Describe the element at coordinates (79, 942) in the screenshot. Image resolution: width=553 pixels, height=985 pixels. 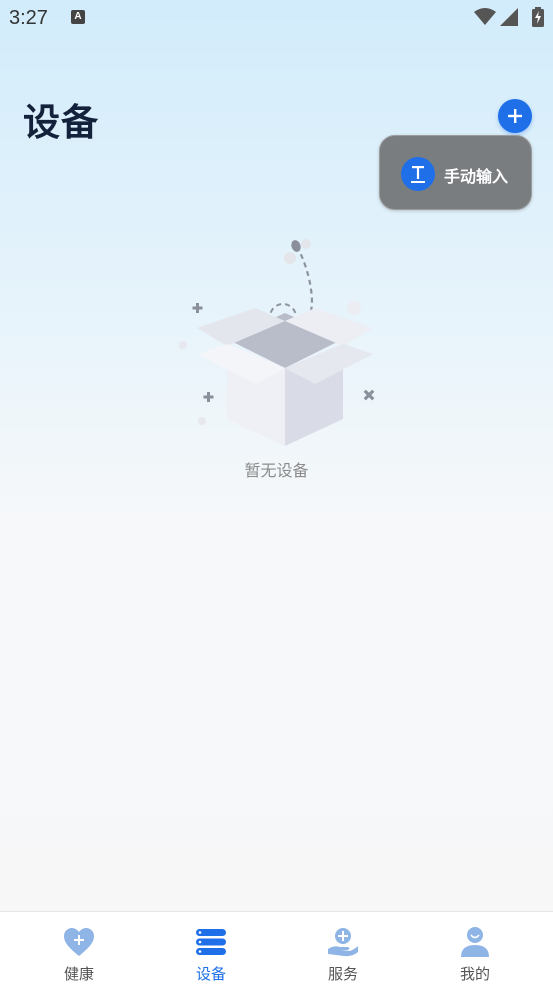
I see `heart-icon` at that location.